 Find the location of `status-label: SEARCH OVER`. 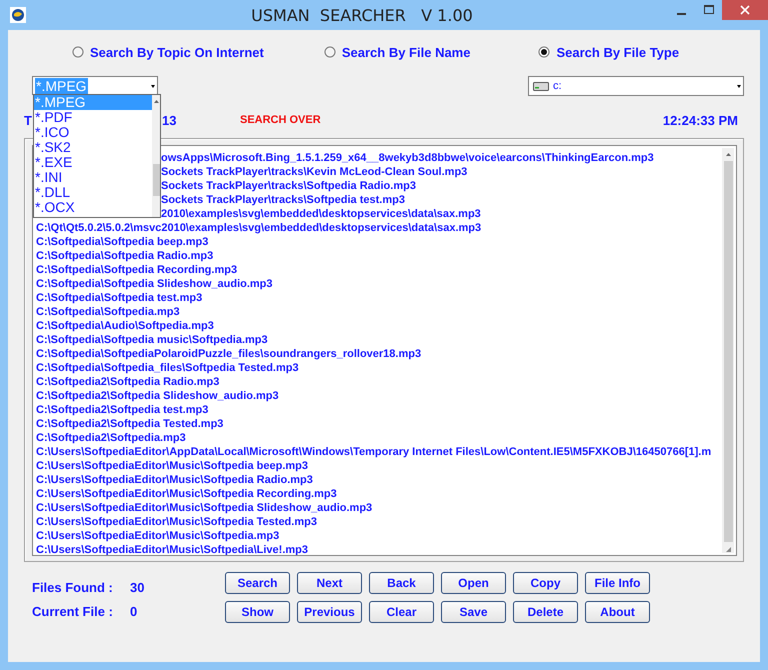

status-label: SEARCH OVER is located at coordinates (281, 120).